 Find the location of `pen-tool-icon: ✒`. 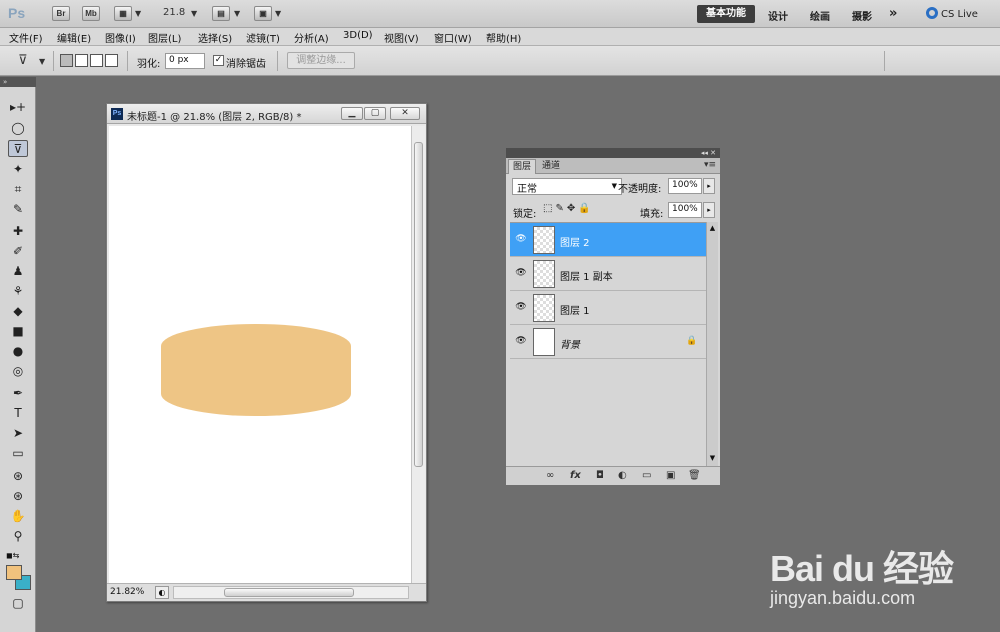

pen-tool-icon: ✒ is located at coordinates (18, 393).